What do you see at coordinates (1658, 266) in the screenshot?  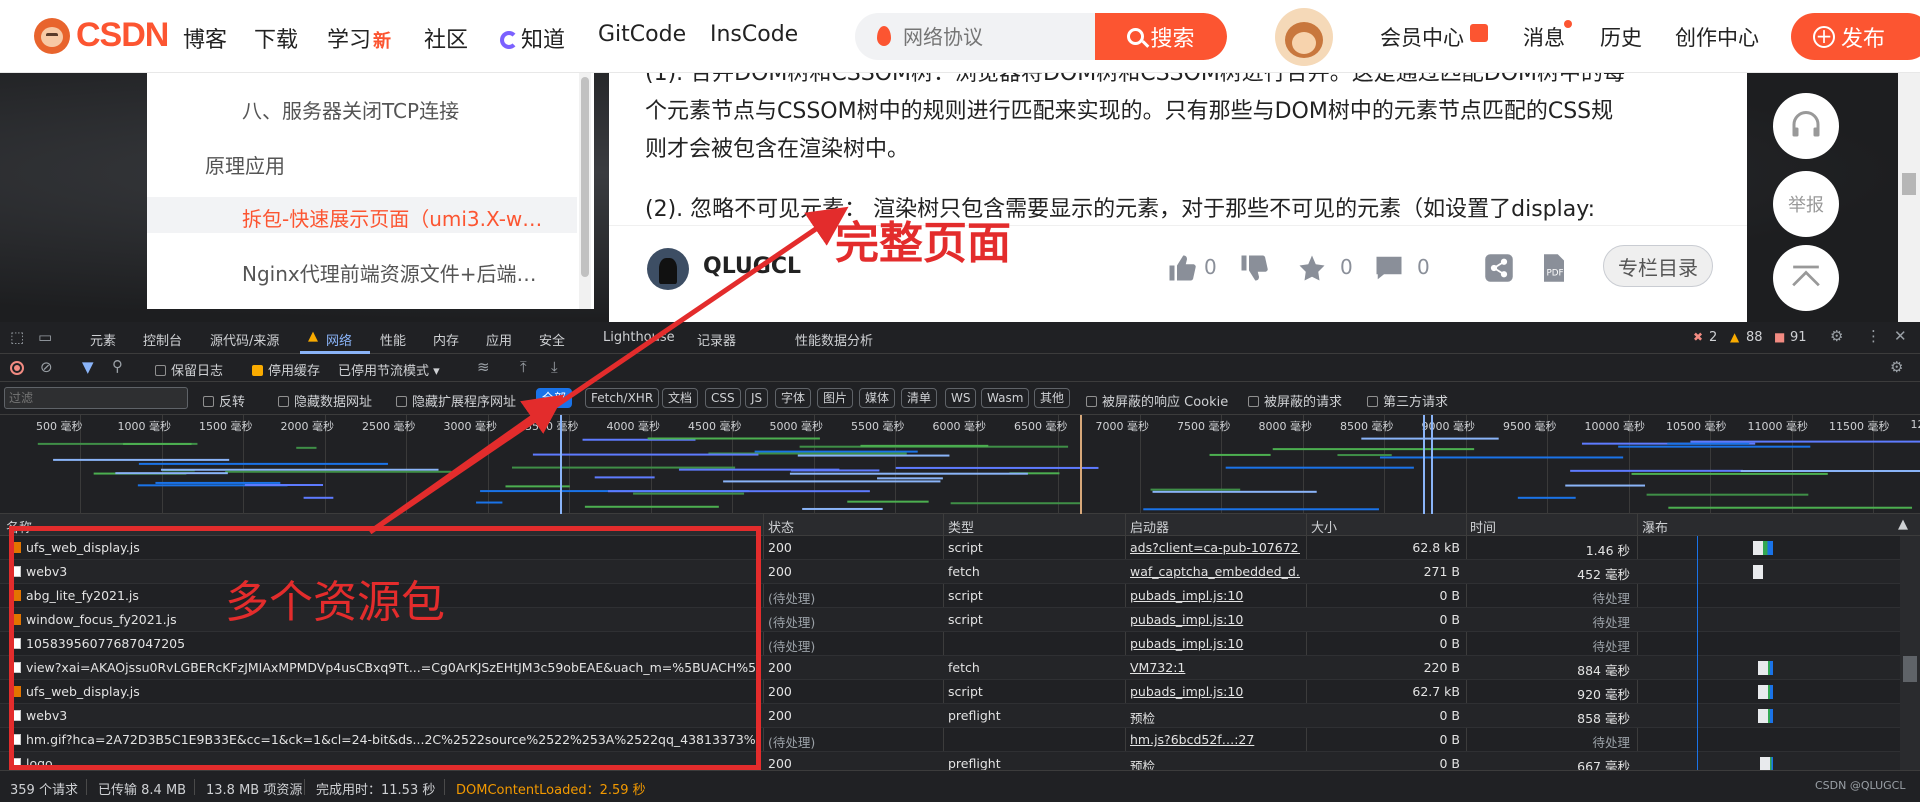 I see `column-directory-button: 专栏目录` at bounding box center [1658, 266].